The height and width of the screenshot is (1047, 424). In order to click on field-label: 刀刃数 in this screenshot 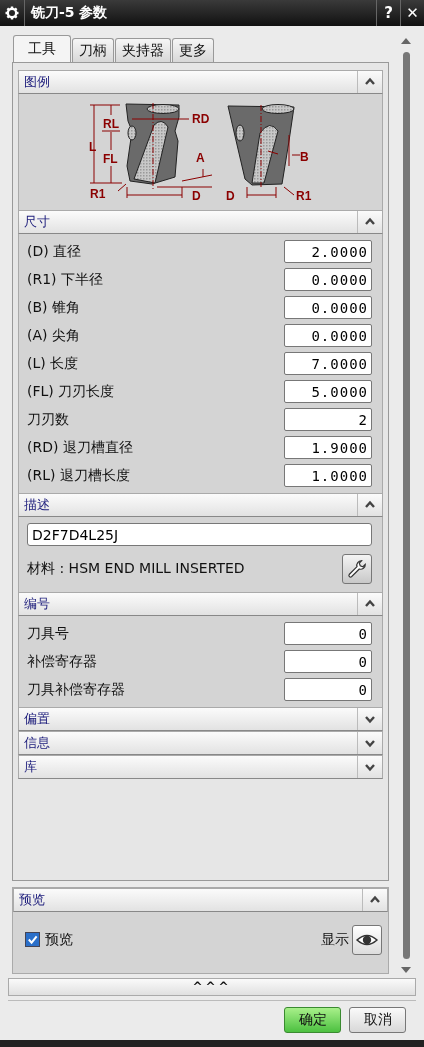, I will do `click(48, 419)`.